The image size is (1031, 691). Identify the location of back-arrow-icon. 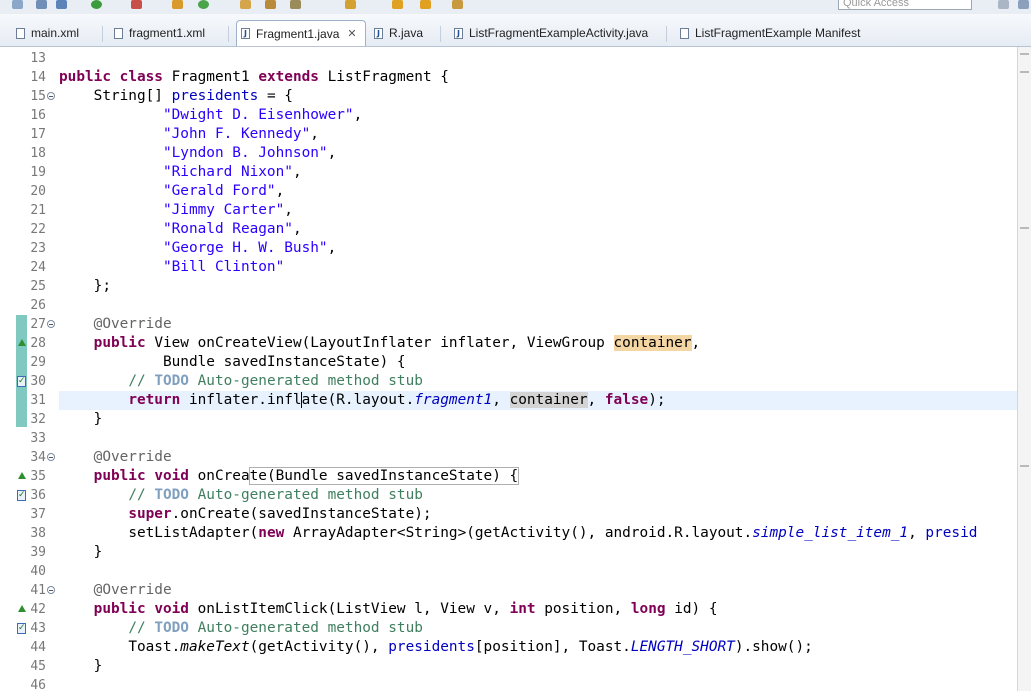
(397, 4).